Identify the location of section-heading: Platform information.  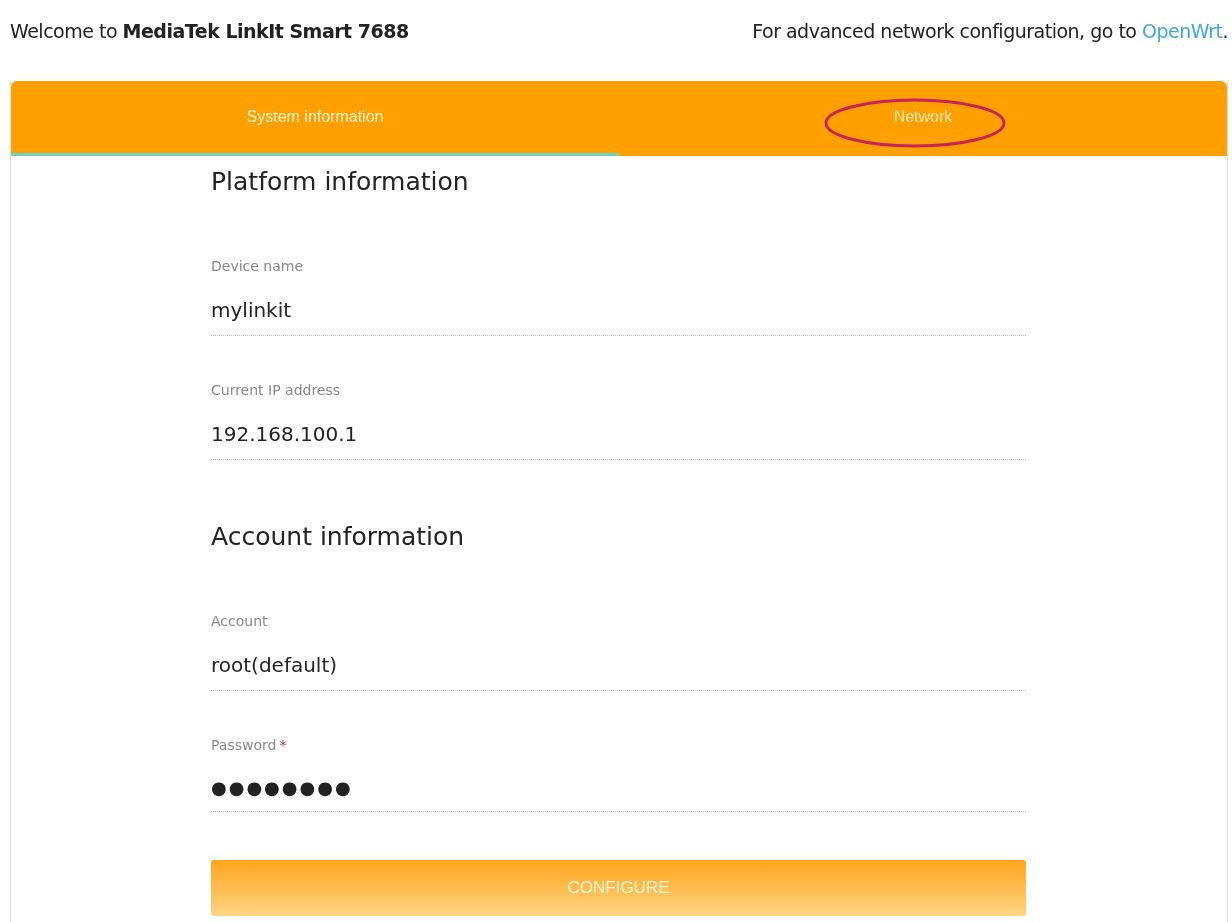
(340, 181).